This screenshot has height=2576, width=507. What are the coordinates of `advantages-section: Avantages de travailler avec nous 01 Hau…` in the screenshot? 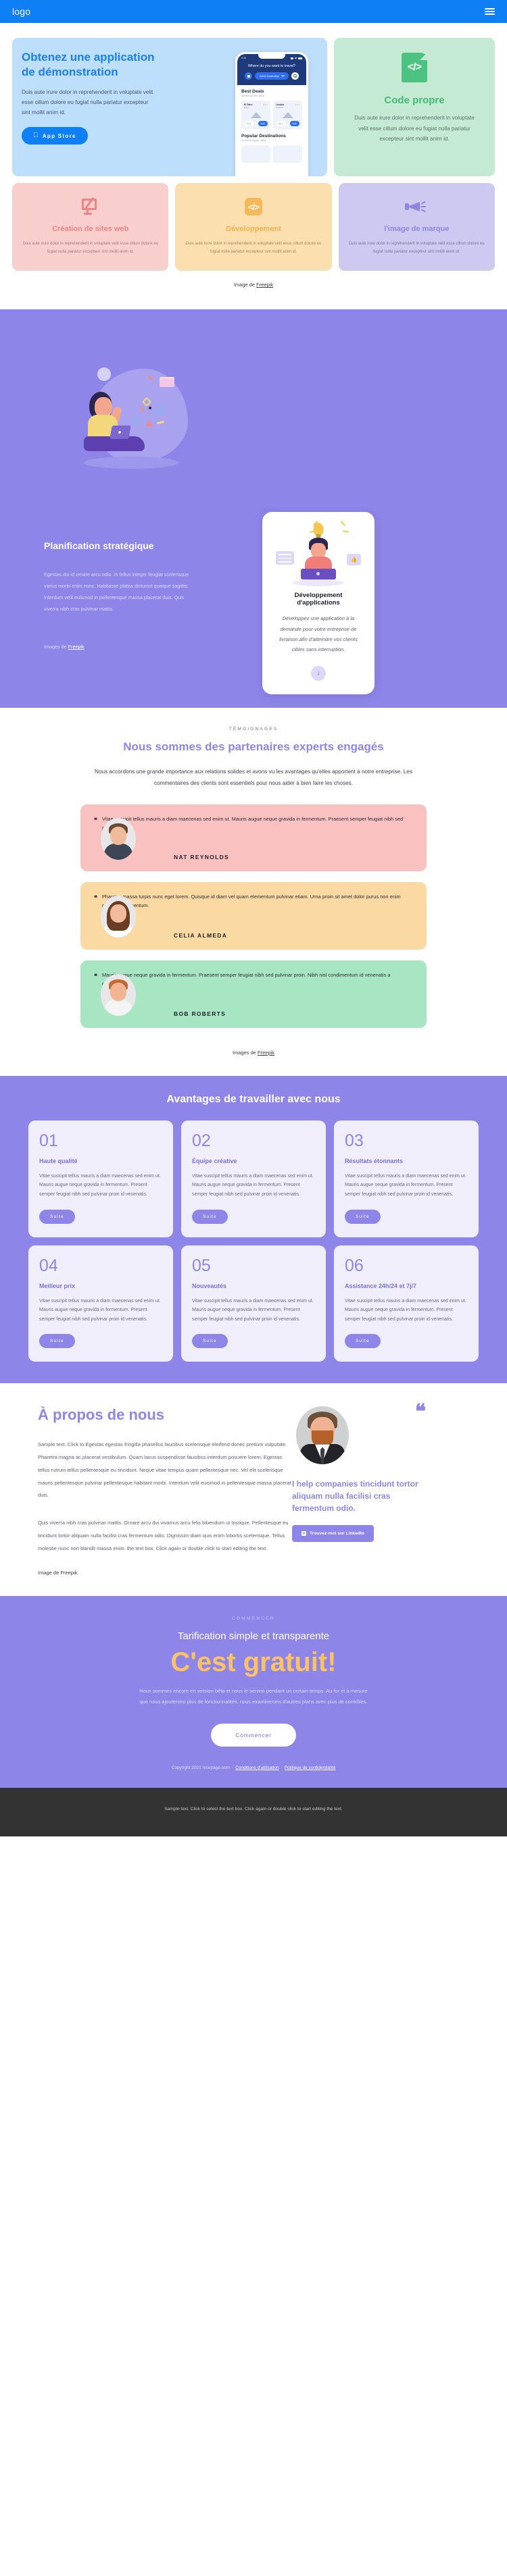 It's located at (254, 1229).